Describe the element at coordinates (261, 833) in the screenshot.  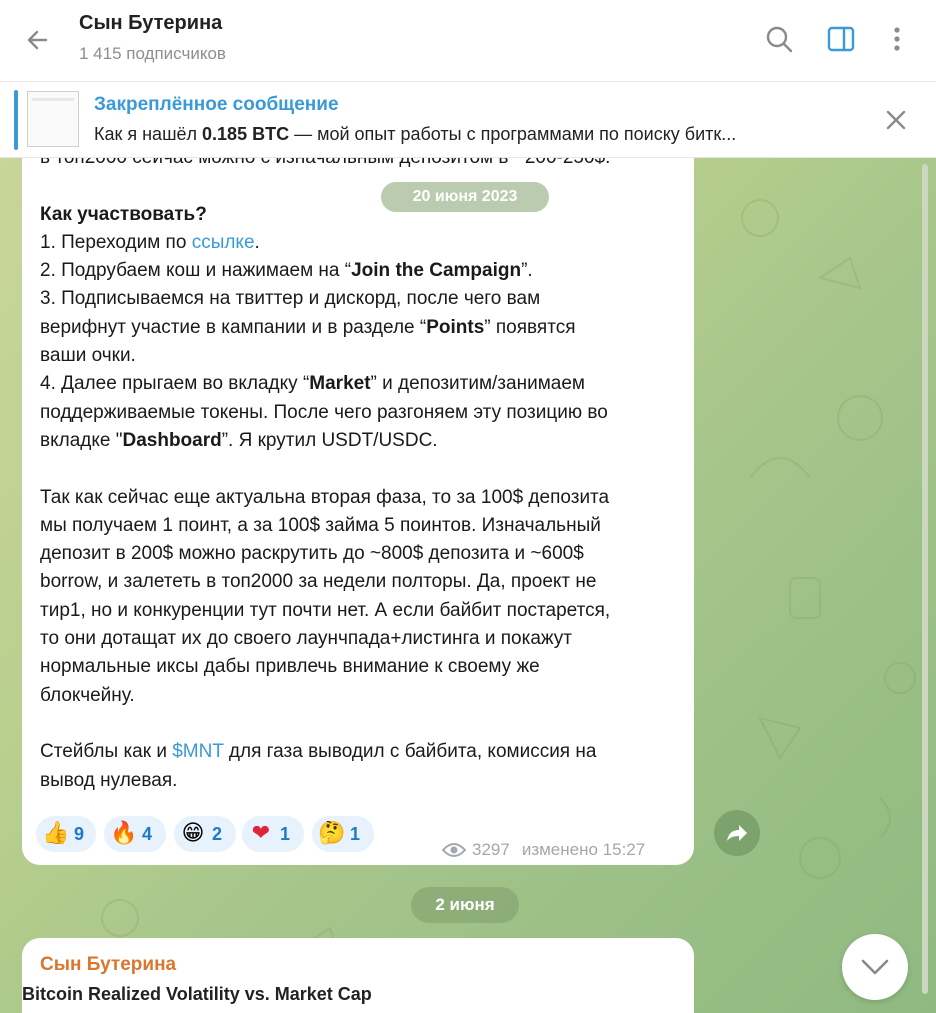
I see `heart-icon: ❤` at that location.